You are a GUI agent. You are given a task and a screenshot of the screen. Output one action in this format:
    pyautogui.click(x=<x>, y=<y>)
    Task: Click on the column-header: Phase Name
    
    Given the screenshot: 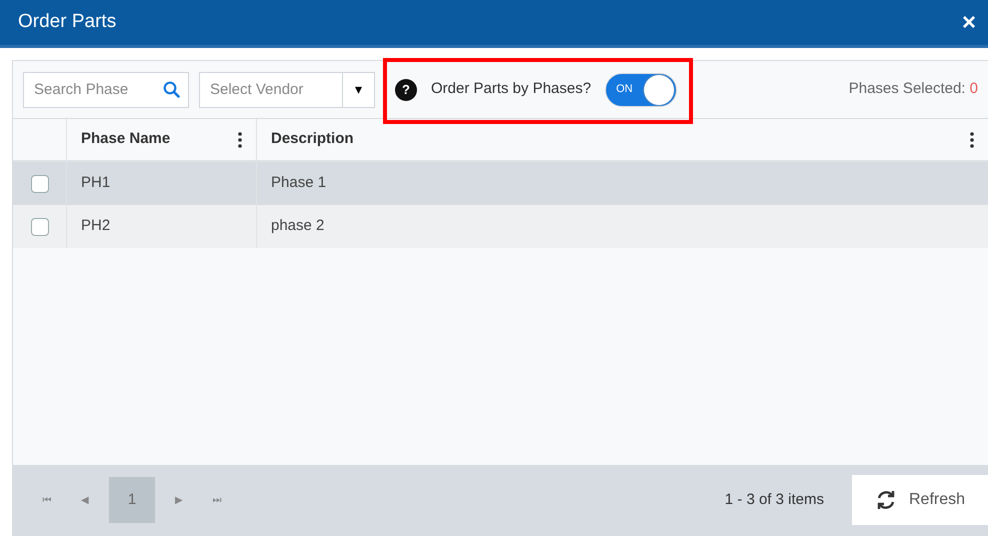 What is the action you would take?
    pyautogui.click(x=125, y=139)
    